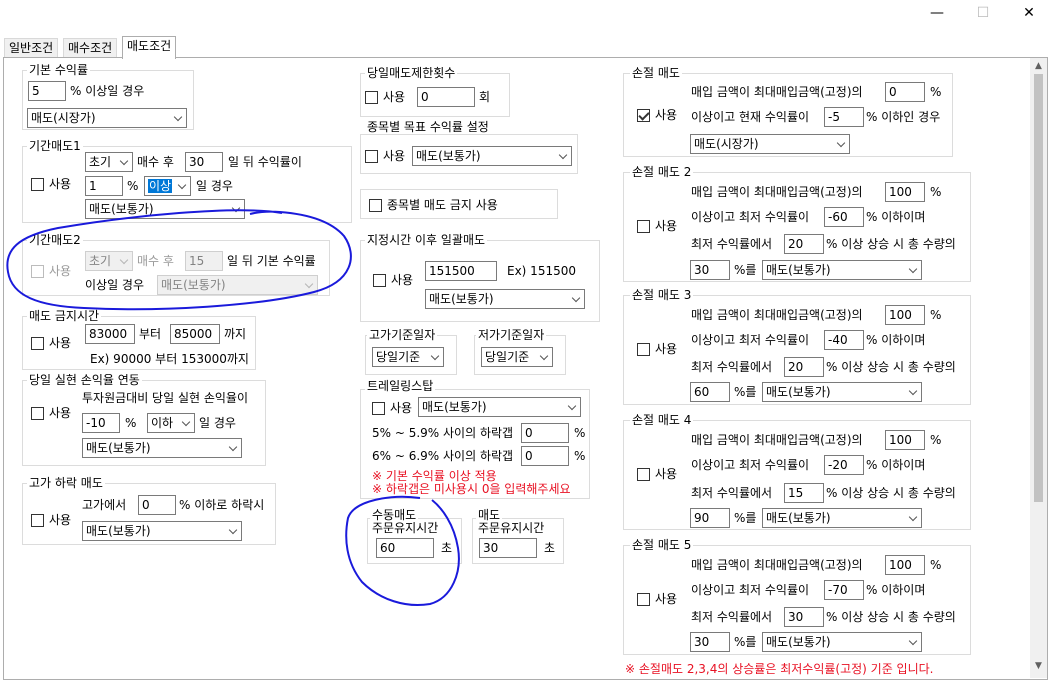  What do you see at coordinates (643, 474) in the screenshot?
I see `stop-loss-4-use-checkbox` at bounding box center [643, 474].